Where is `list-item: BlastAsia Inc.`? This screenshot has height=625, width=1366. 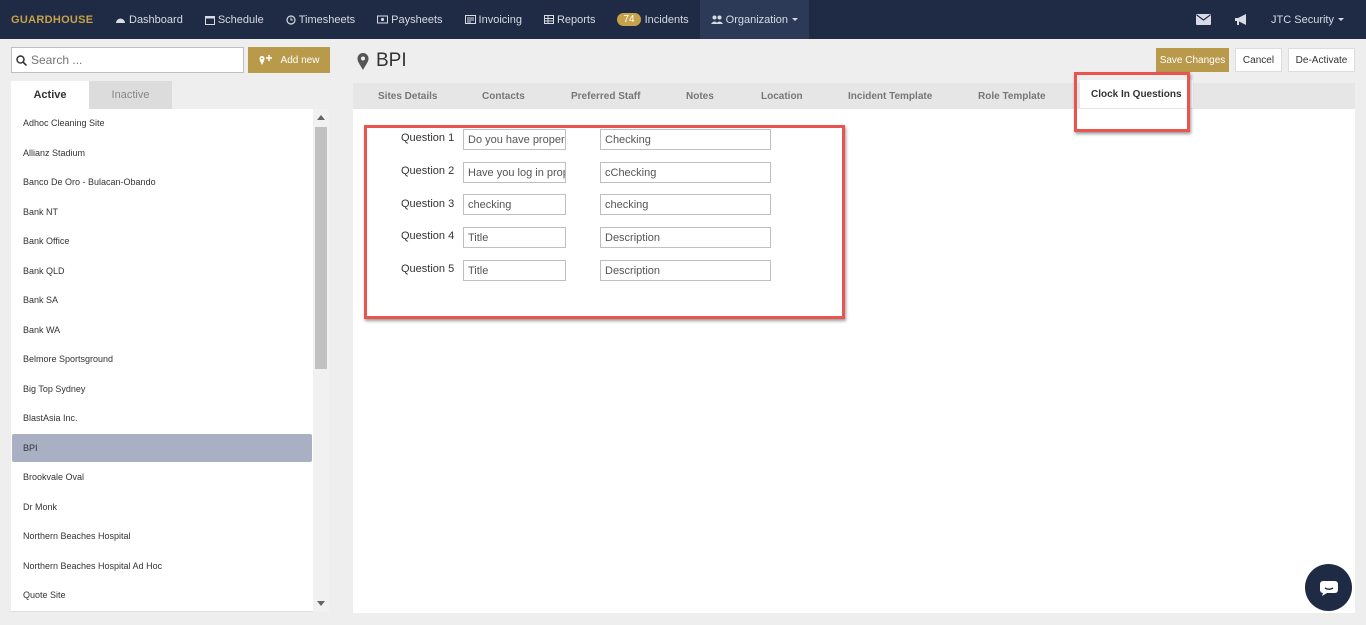
list-item: BlastAsia Inc. is located at coordinates (162, 418).